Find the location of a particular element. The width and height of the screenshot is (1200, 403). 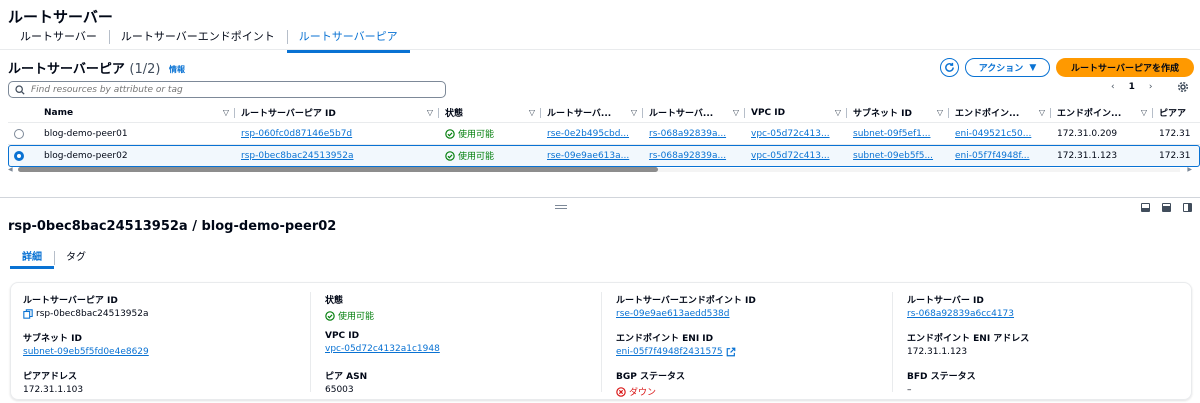

panel-split-icon is located at coordinates (1166, 207).